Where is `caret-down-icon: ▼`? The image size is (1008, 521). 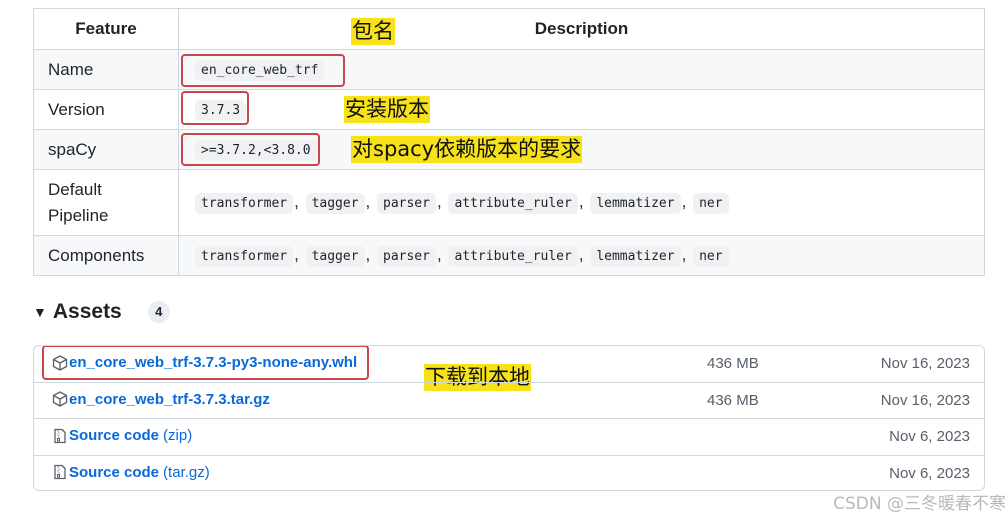
caret-down-icon: ▼ is located at coordinates (40, 312).